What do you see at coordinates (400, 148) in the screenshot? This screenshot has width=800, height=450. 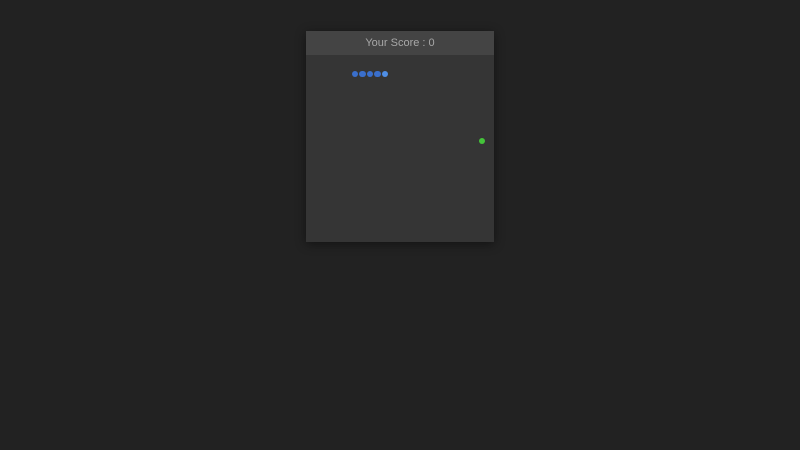 I see `game-board` at bounding box center [400, 148].